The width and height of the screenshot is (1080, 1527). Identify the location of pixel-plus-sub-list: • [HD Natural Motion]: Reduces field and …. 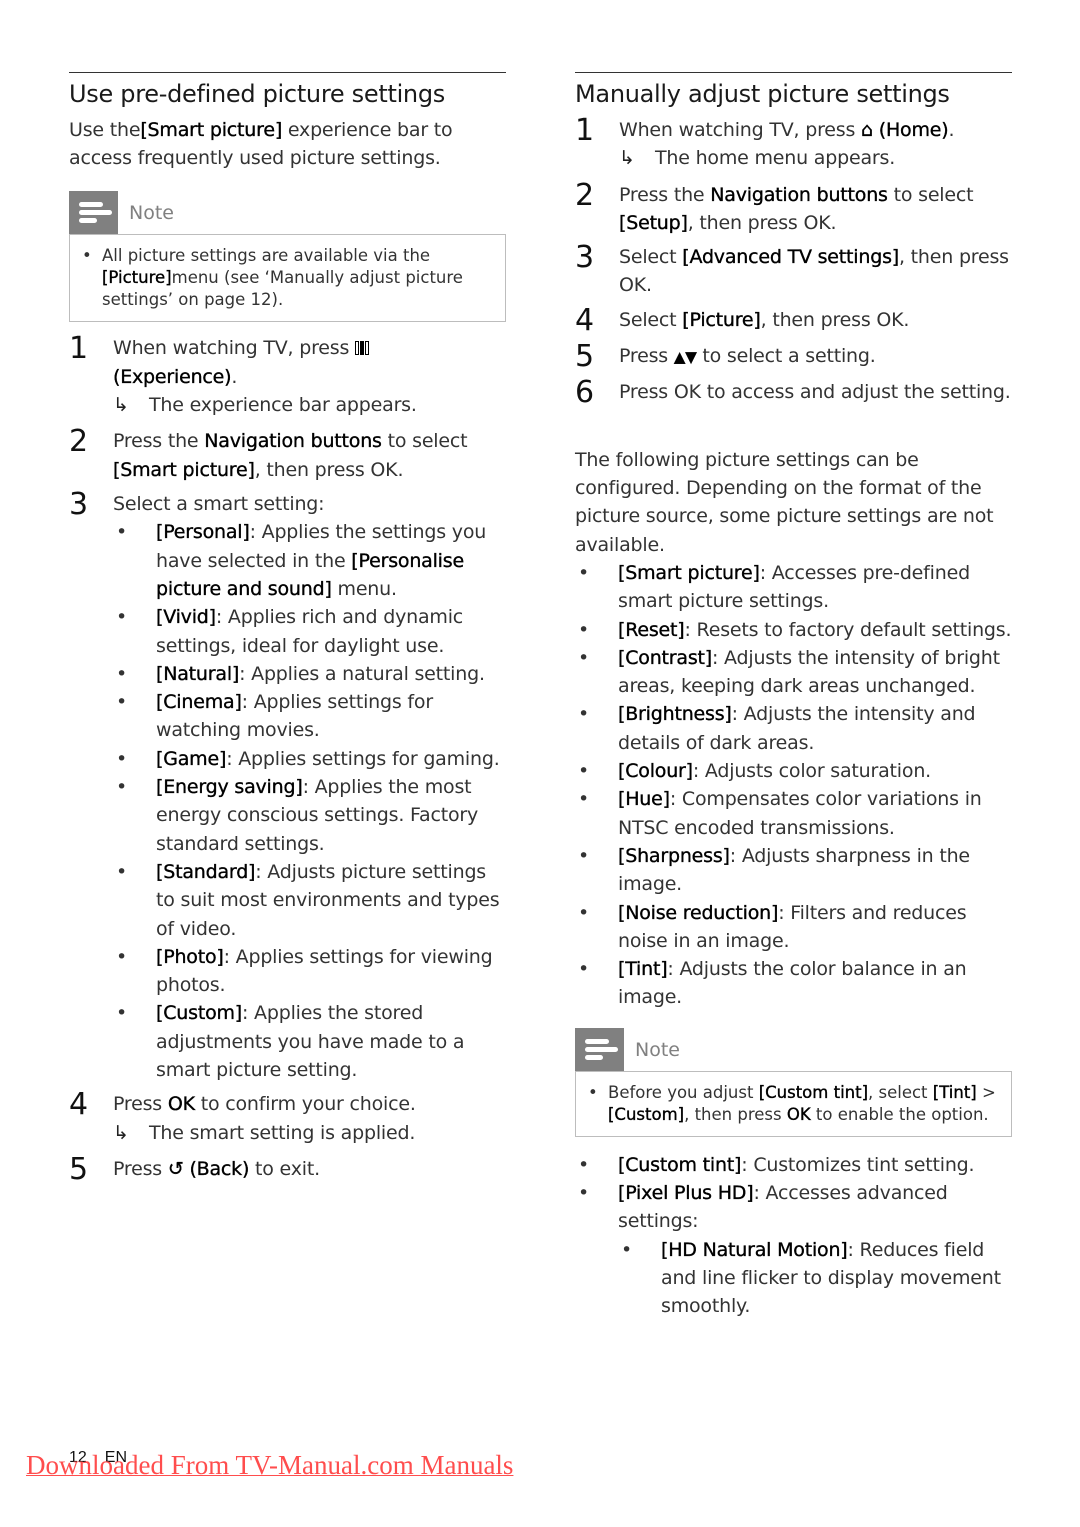
(815, 1278).